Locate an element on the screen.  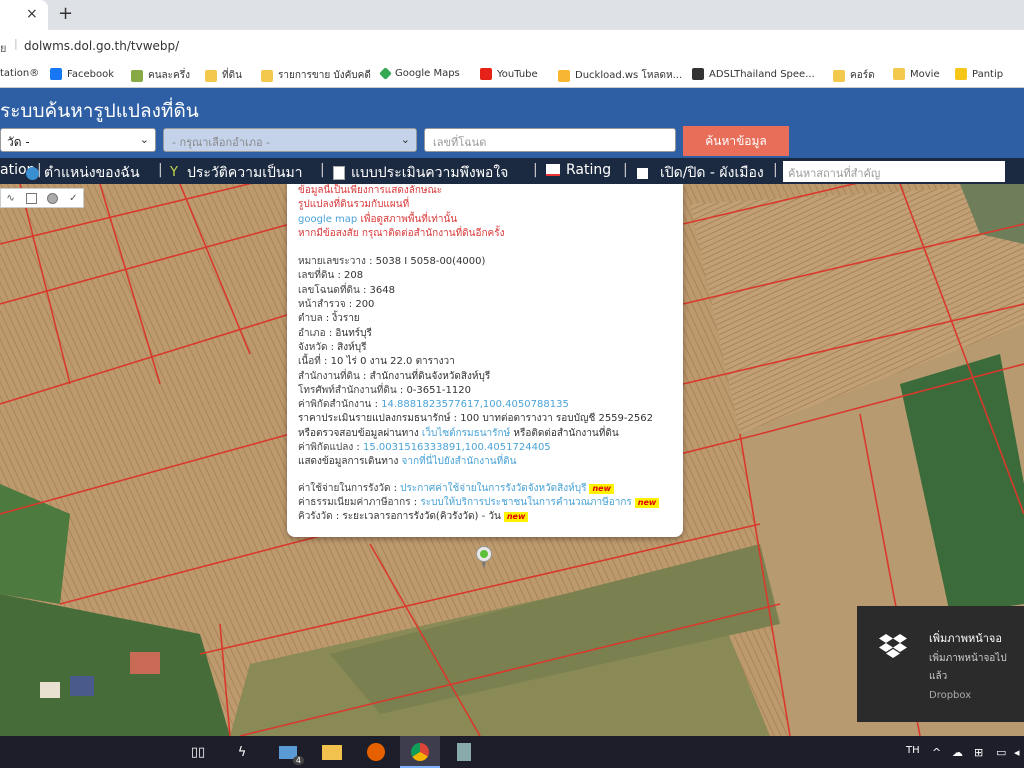
close-tab-icon: × is located at coordinates (32, 14).